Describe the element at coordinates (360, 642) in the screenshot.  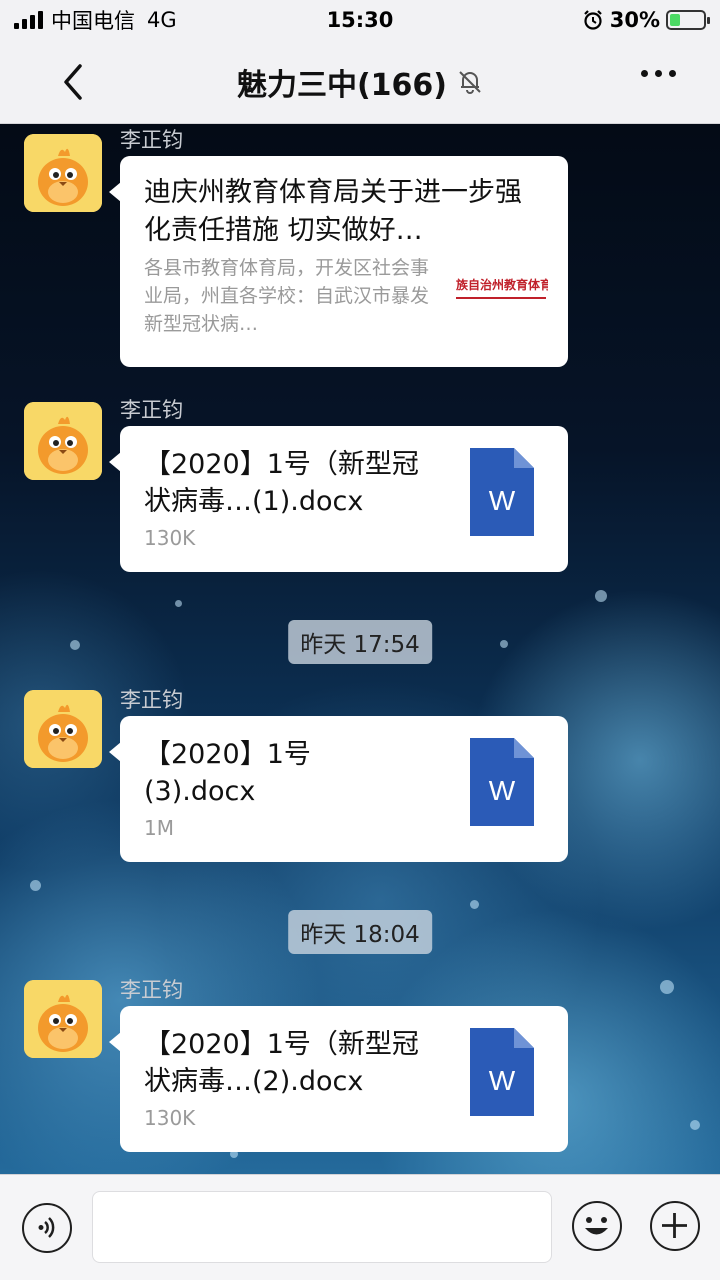
I see `timestamp-divider: 昨天 17:54` at that location.